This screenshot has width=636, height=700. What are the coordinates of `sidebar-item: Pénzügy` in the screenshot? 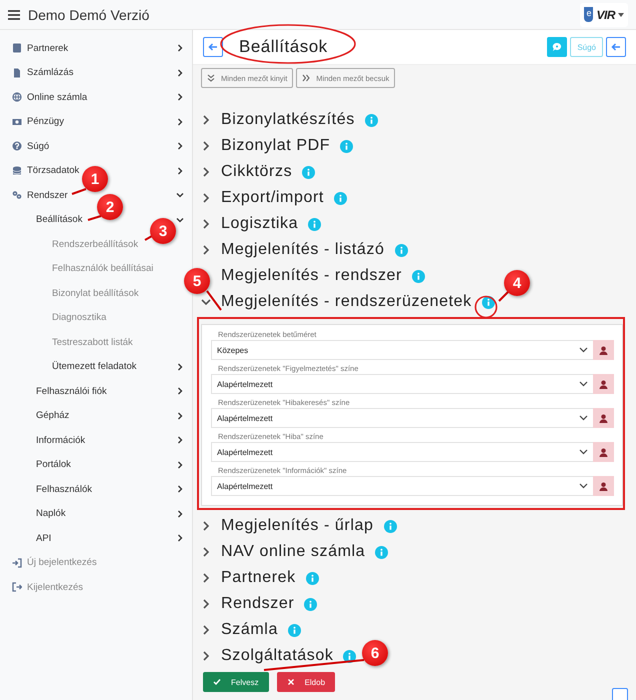 It's located at (45, 122).